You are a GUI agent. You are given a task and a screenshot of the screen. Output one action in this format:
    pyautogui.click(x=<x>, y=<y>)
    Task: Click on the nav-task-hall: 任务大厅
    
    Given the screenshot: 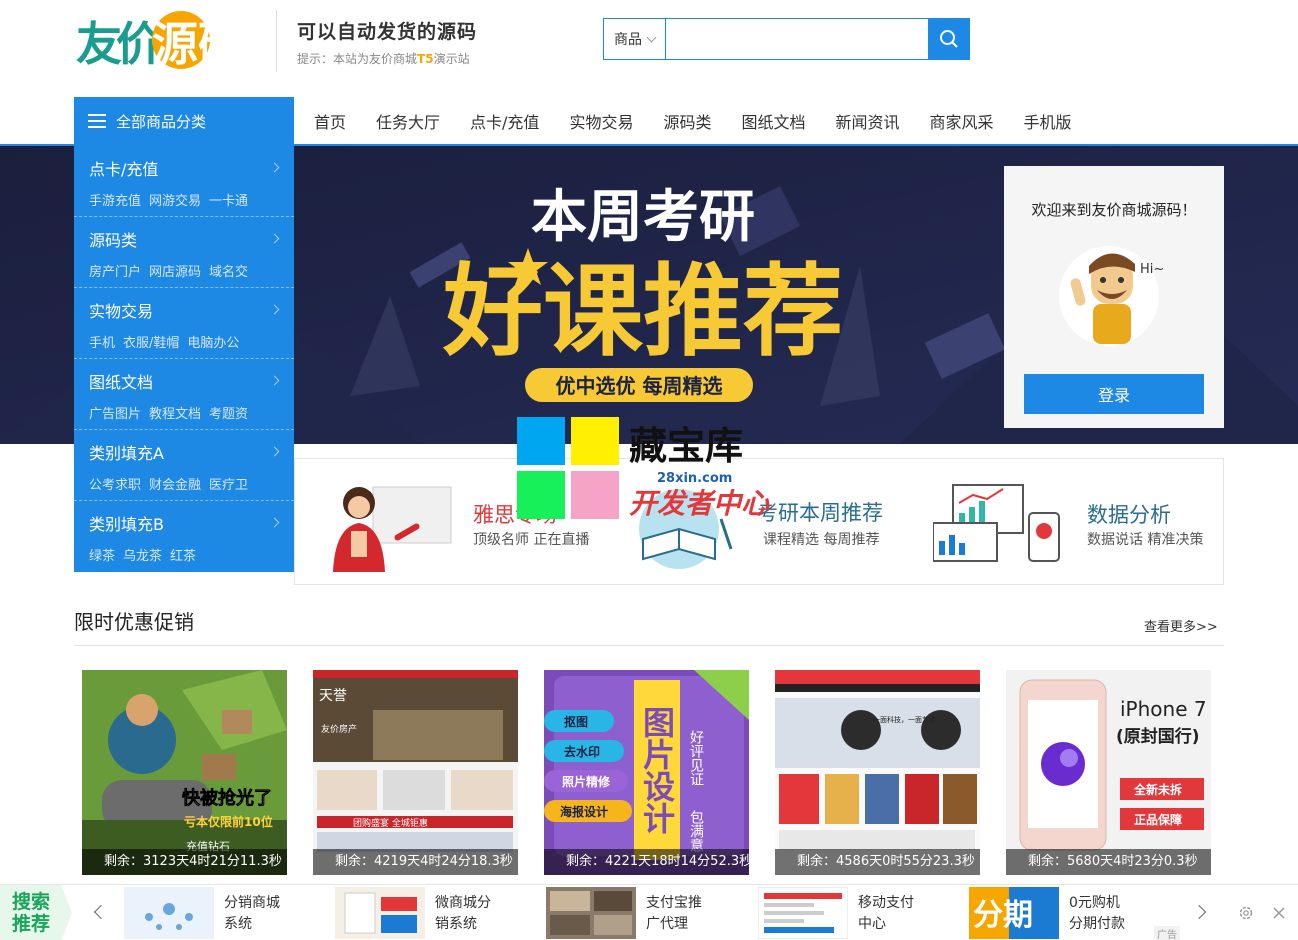 What is the action you would take?
    pyautogui.click(x=408, y=121)
    